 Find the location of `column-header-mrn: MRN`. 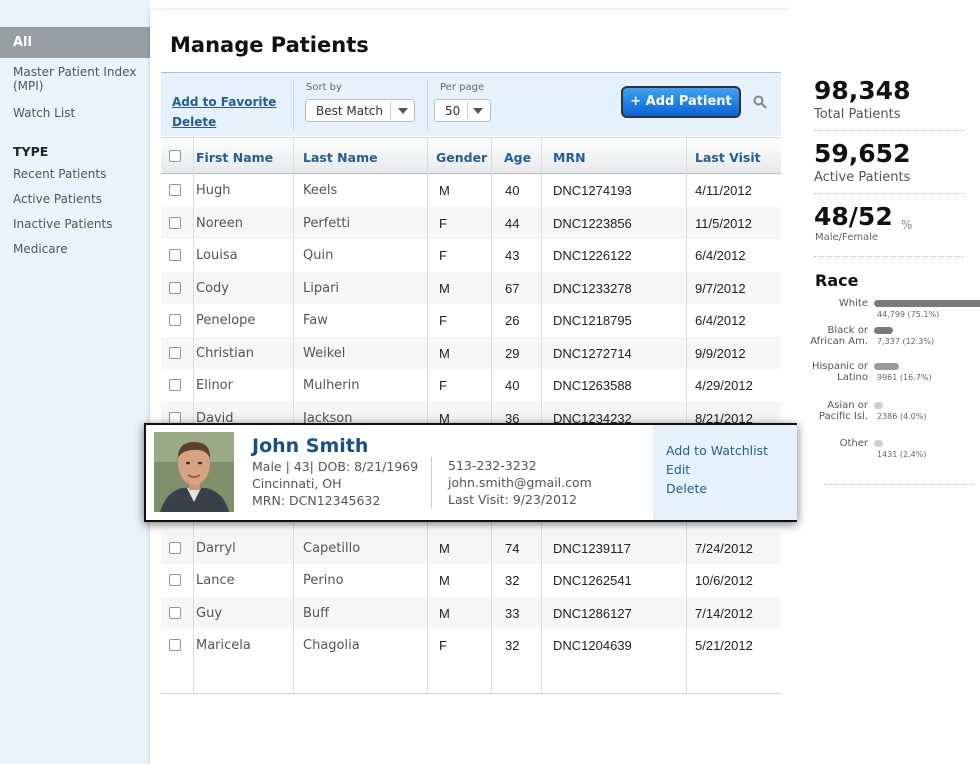

column-header-mrn: MRN is located at coordinates (569, 157).